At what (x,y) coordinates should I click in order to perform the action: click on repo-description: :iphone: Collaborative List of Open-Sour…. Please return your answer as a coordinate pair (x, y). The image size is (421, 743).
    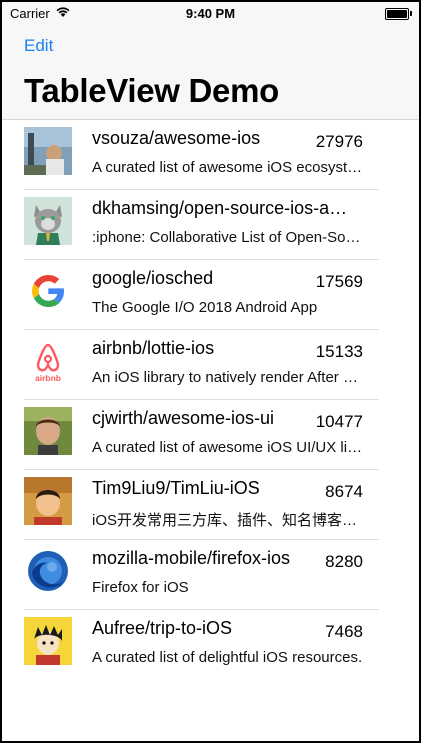
    Looking at the image, I should click on (228, 237).